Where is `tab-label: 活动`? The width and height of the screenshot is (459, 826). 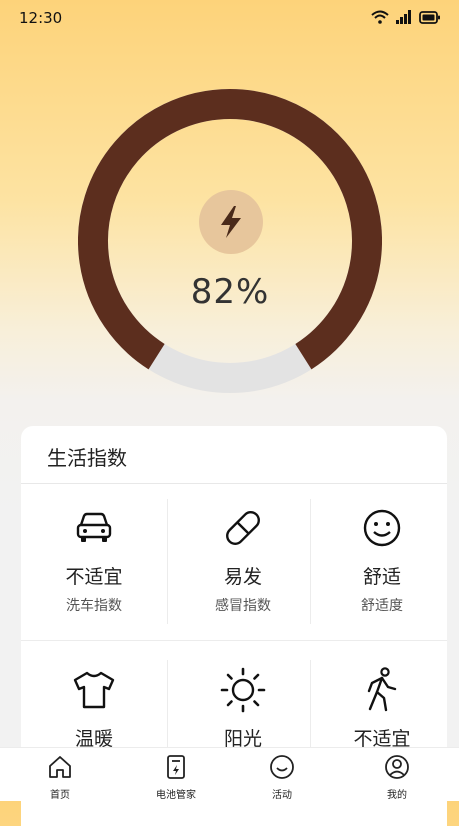 tab-label: 活动 is located at coordinates (282, 795).